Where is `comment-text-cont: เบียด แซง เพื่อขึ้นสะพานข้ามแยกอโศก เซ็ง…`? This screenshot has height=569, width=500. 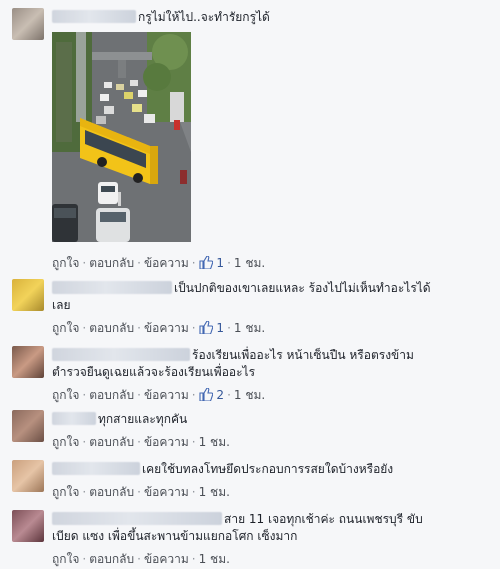
comment-text-cont: เบียด แซง เพื่อขึ้นสะพานข้ามแยกอโศก เซ็ง… is located at coordinates (175, 536).